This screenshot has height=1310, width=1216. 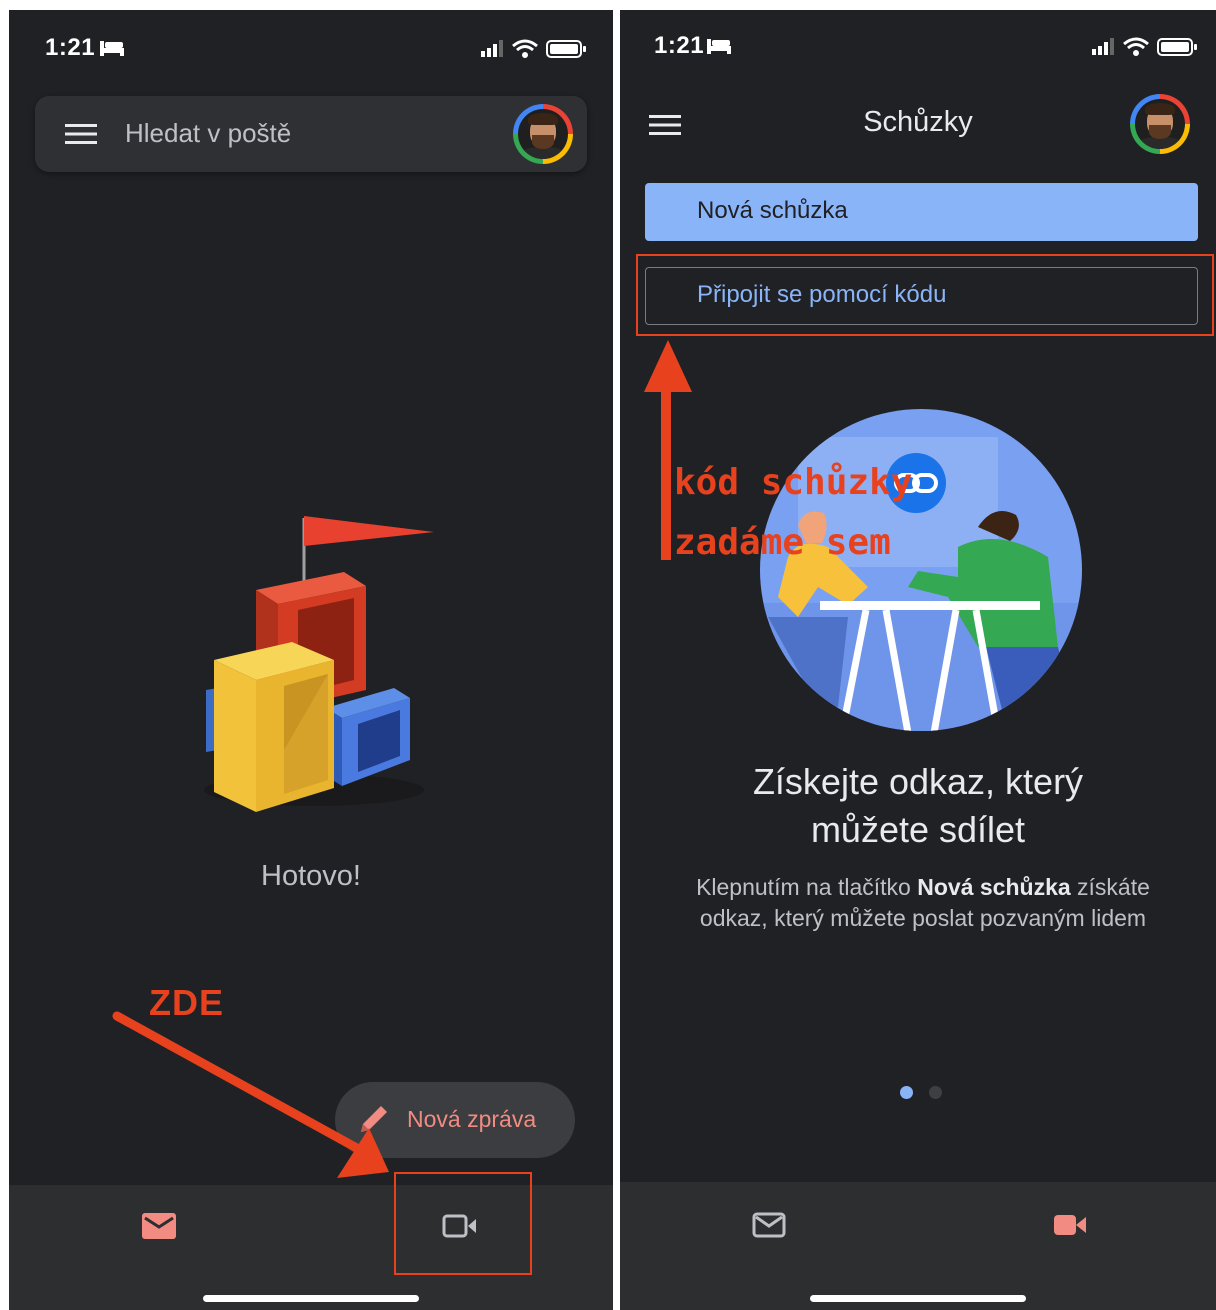 What do you see at coordinates (918, 1246) in the screenshot?
I see `bottom-nav` at bounding box center [918, 1246].